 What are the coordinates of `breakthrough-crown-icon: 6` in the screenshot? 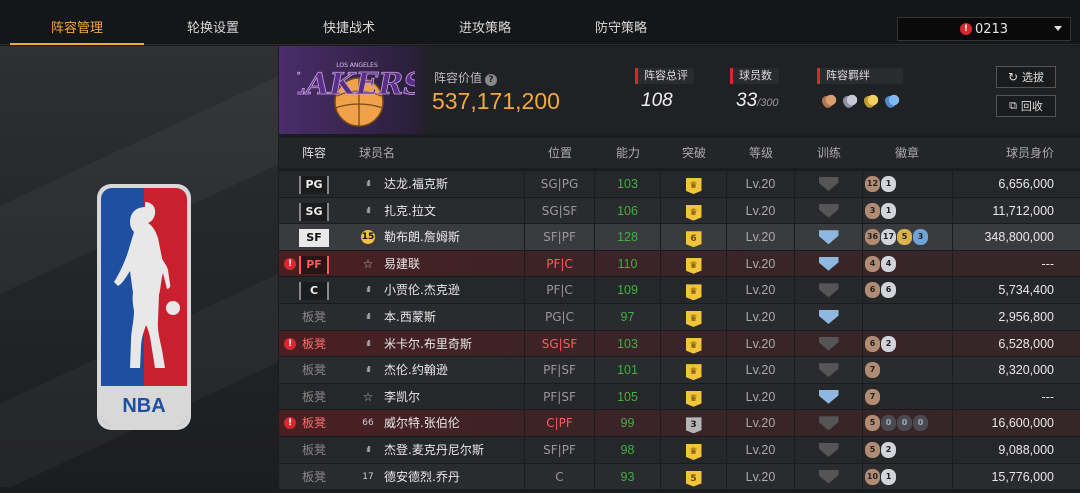 It's located at (693, 239).